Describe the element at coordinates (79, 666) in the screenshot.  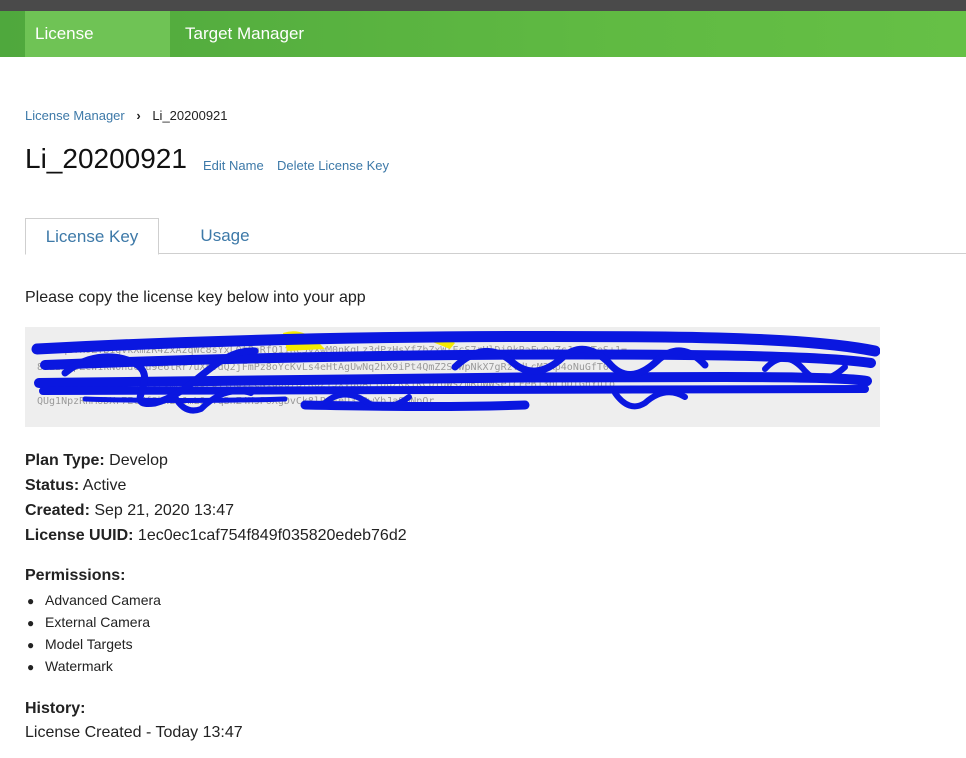
I see `permission-label: Watermark` at that location.